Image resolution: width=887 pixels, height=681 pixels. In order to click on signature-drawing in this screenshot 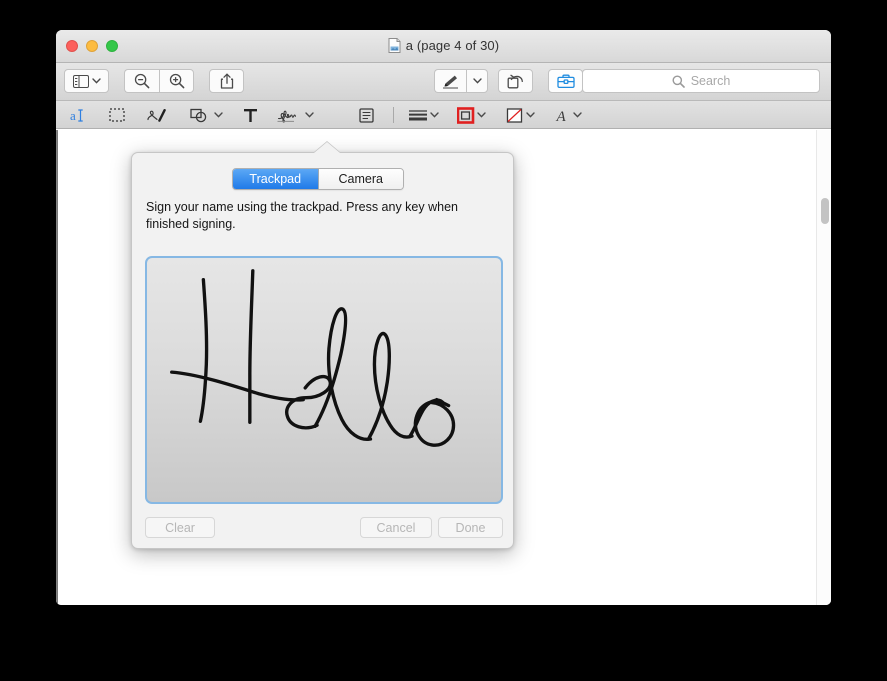, I will do `click(313, 358)`.